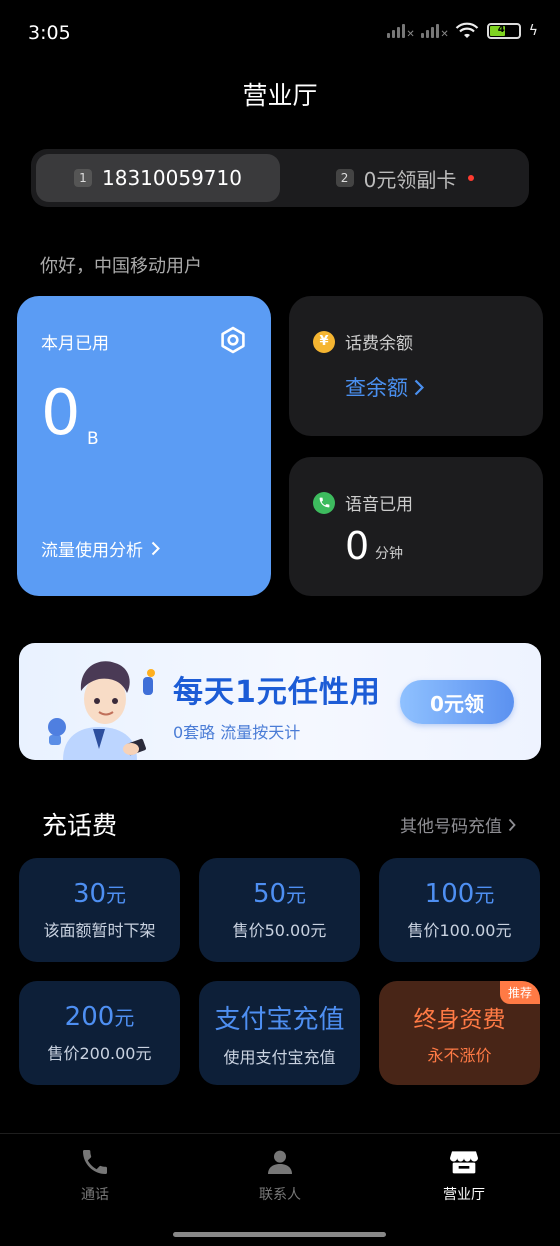  I want to click on recharge-tile-50: 50元 售价50.00元, so click(279, 910).